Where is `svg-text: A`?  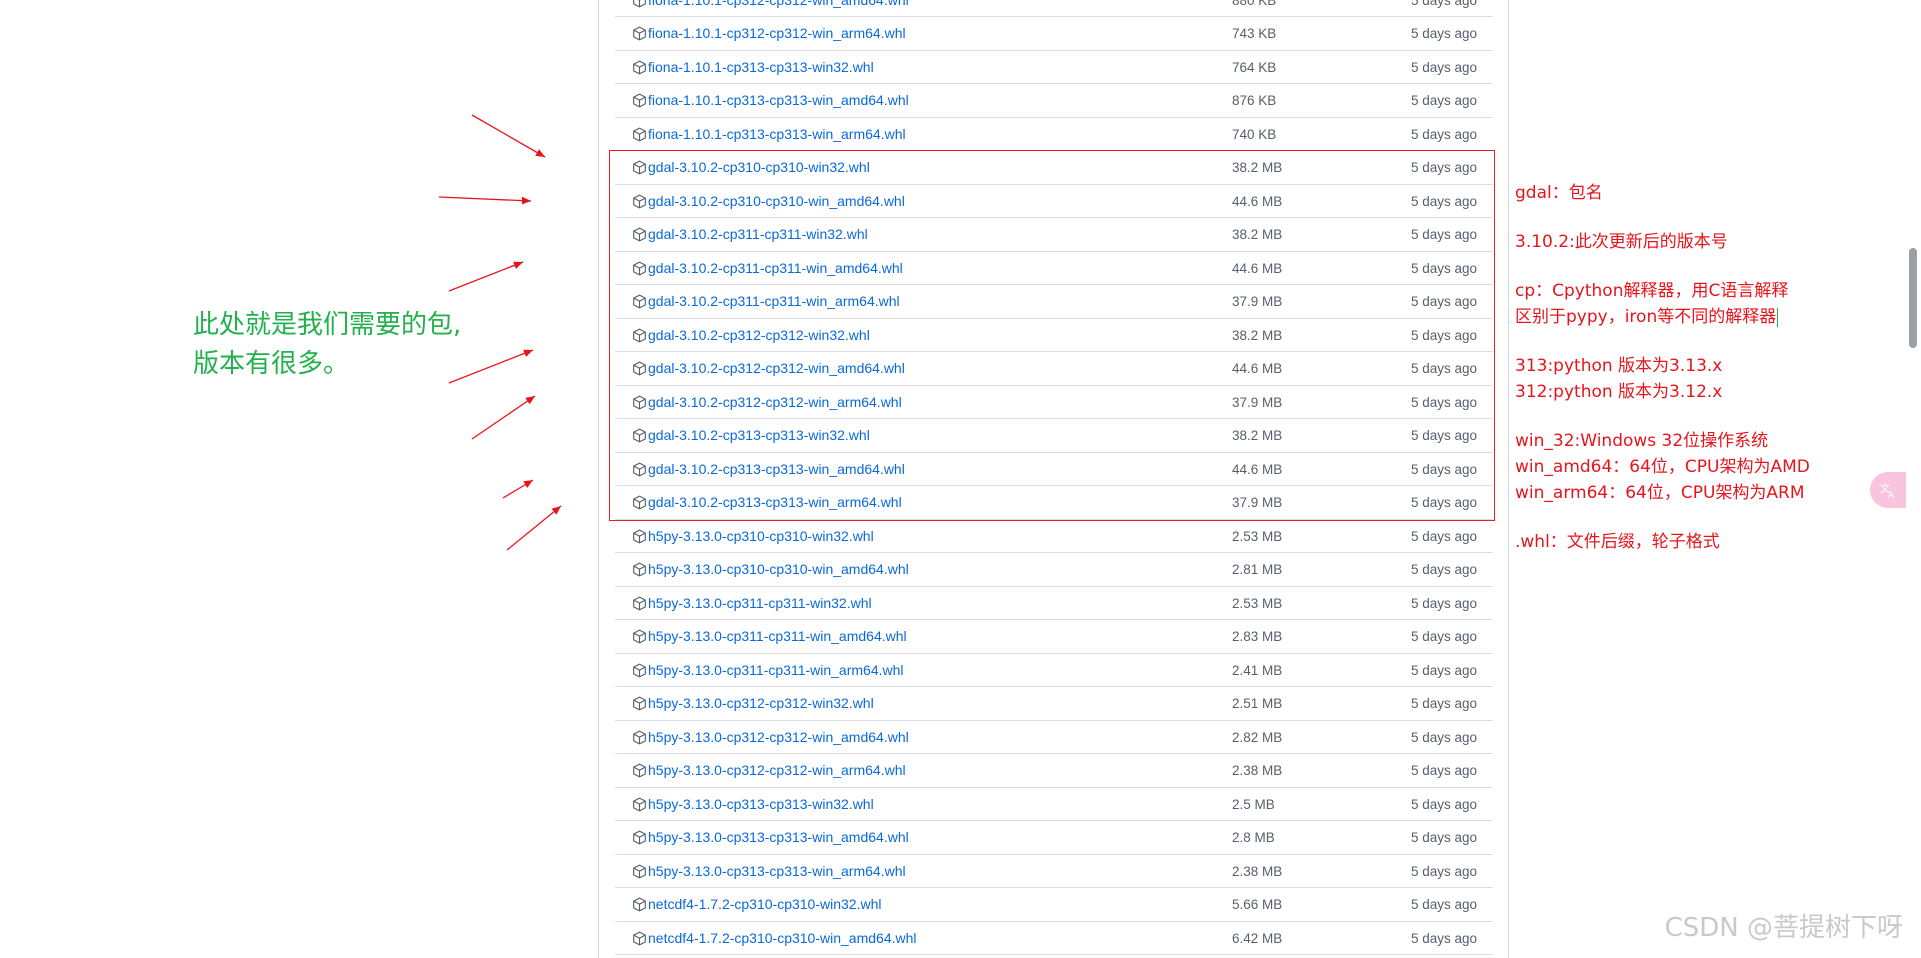 svg-text: A is located at coordinates (1891, 495).